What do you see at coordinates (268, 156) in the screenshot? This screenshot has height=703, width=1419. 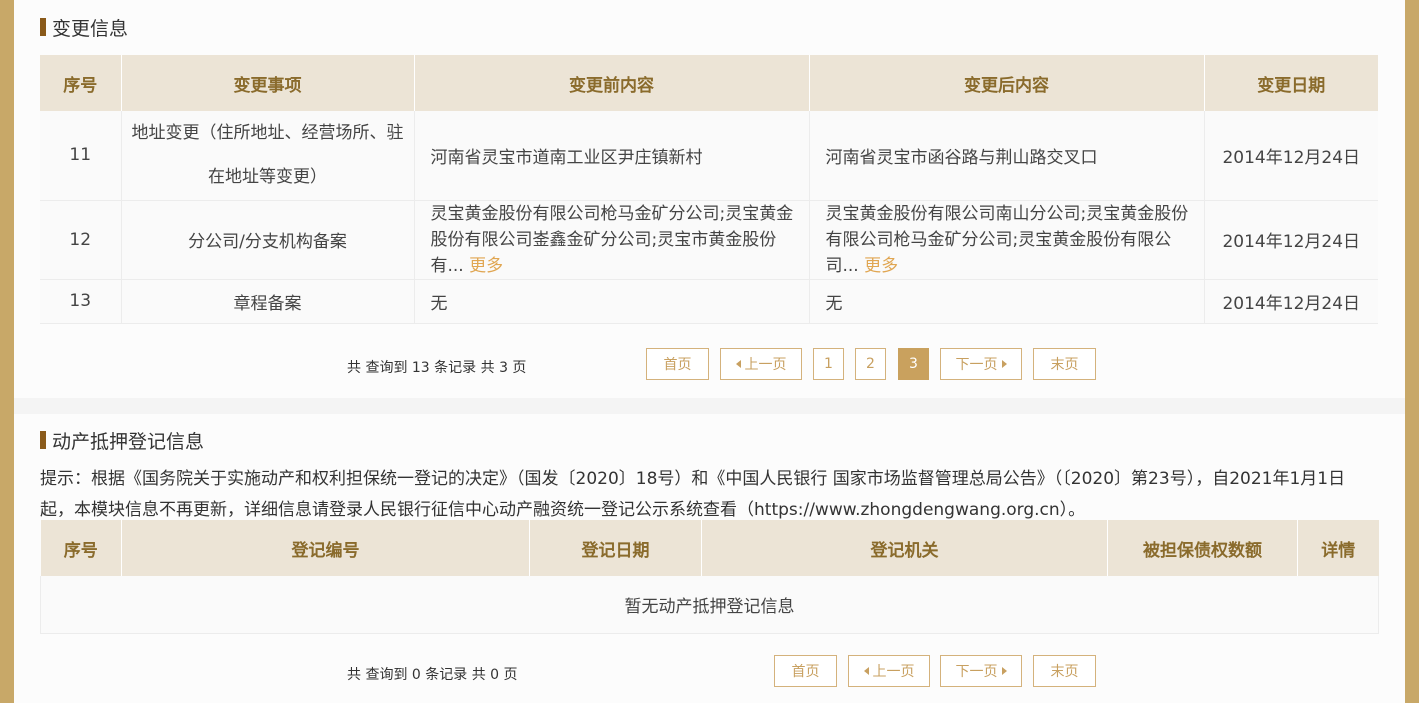 I see `cell-item: 地址变更（住所地址、经营场所、驻在地址等变更）` at bounding box center [268, 156].